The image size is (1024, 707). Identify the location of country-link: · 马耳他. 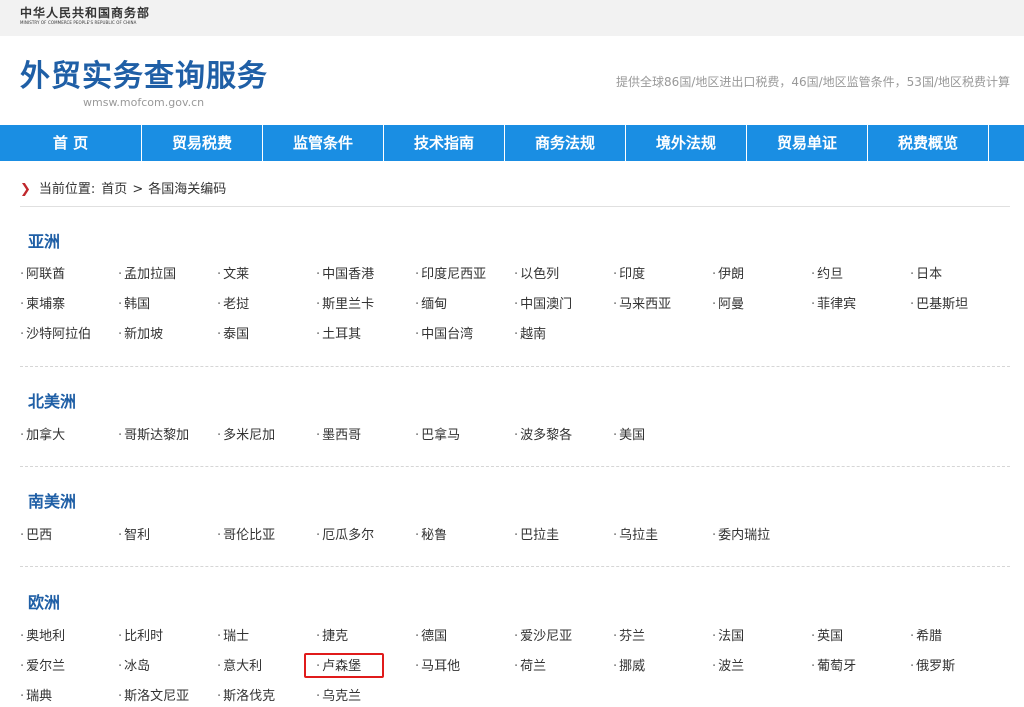
(437, 667).